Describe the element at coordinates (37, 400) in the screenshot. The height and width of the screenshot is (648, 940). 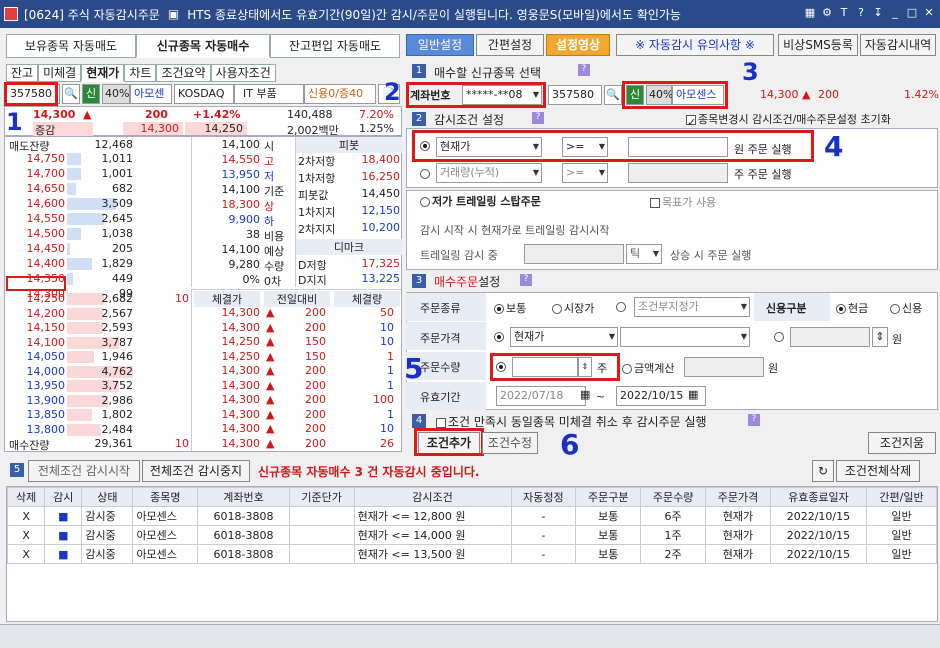
I see `bid-price: 13,900` at that location.